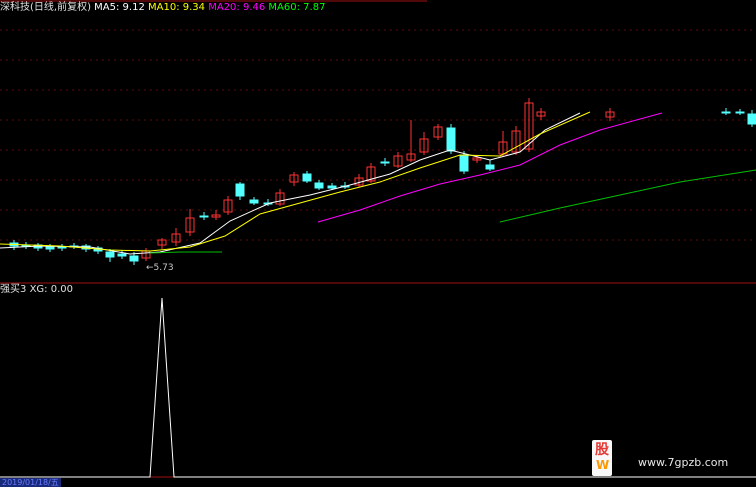 This screenshot has width=756, height=487. Describe the element at coordinates (177, 7) in the screenshot. I see `ma10-value: MA10: 9.34` at that location.